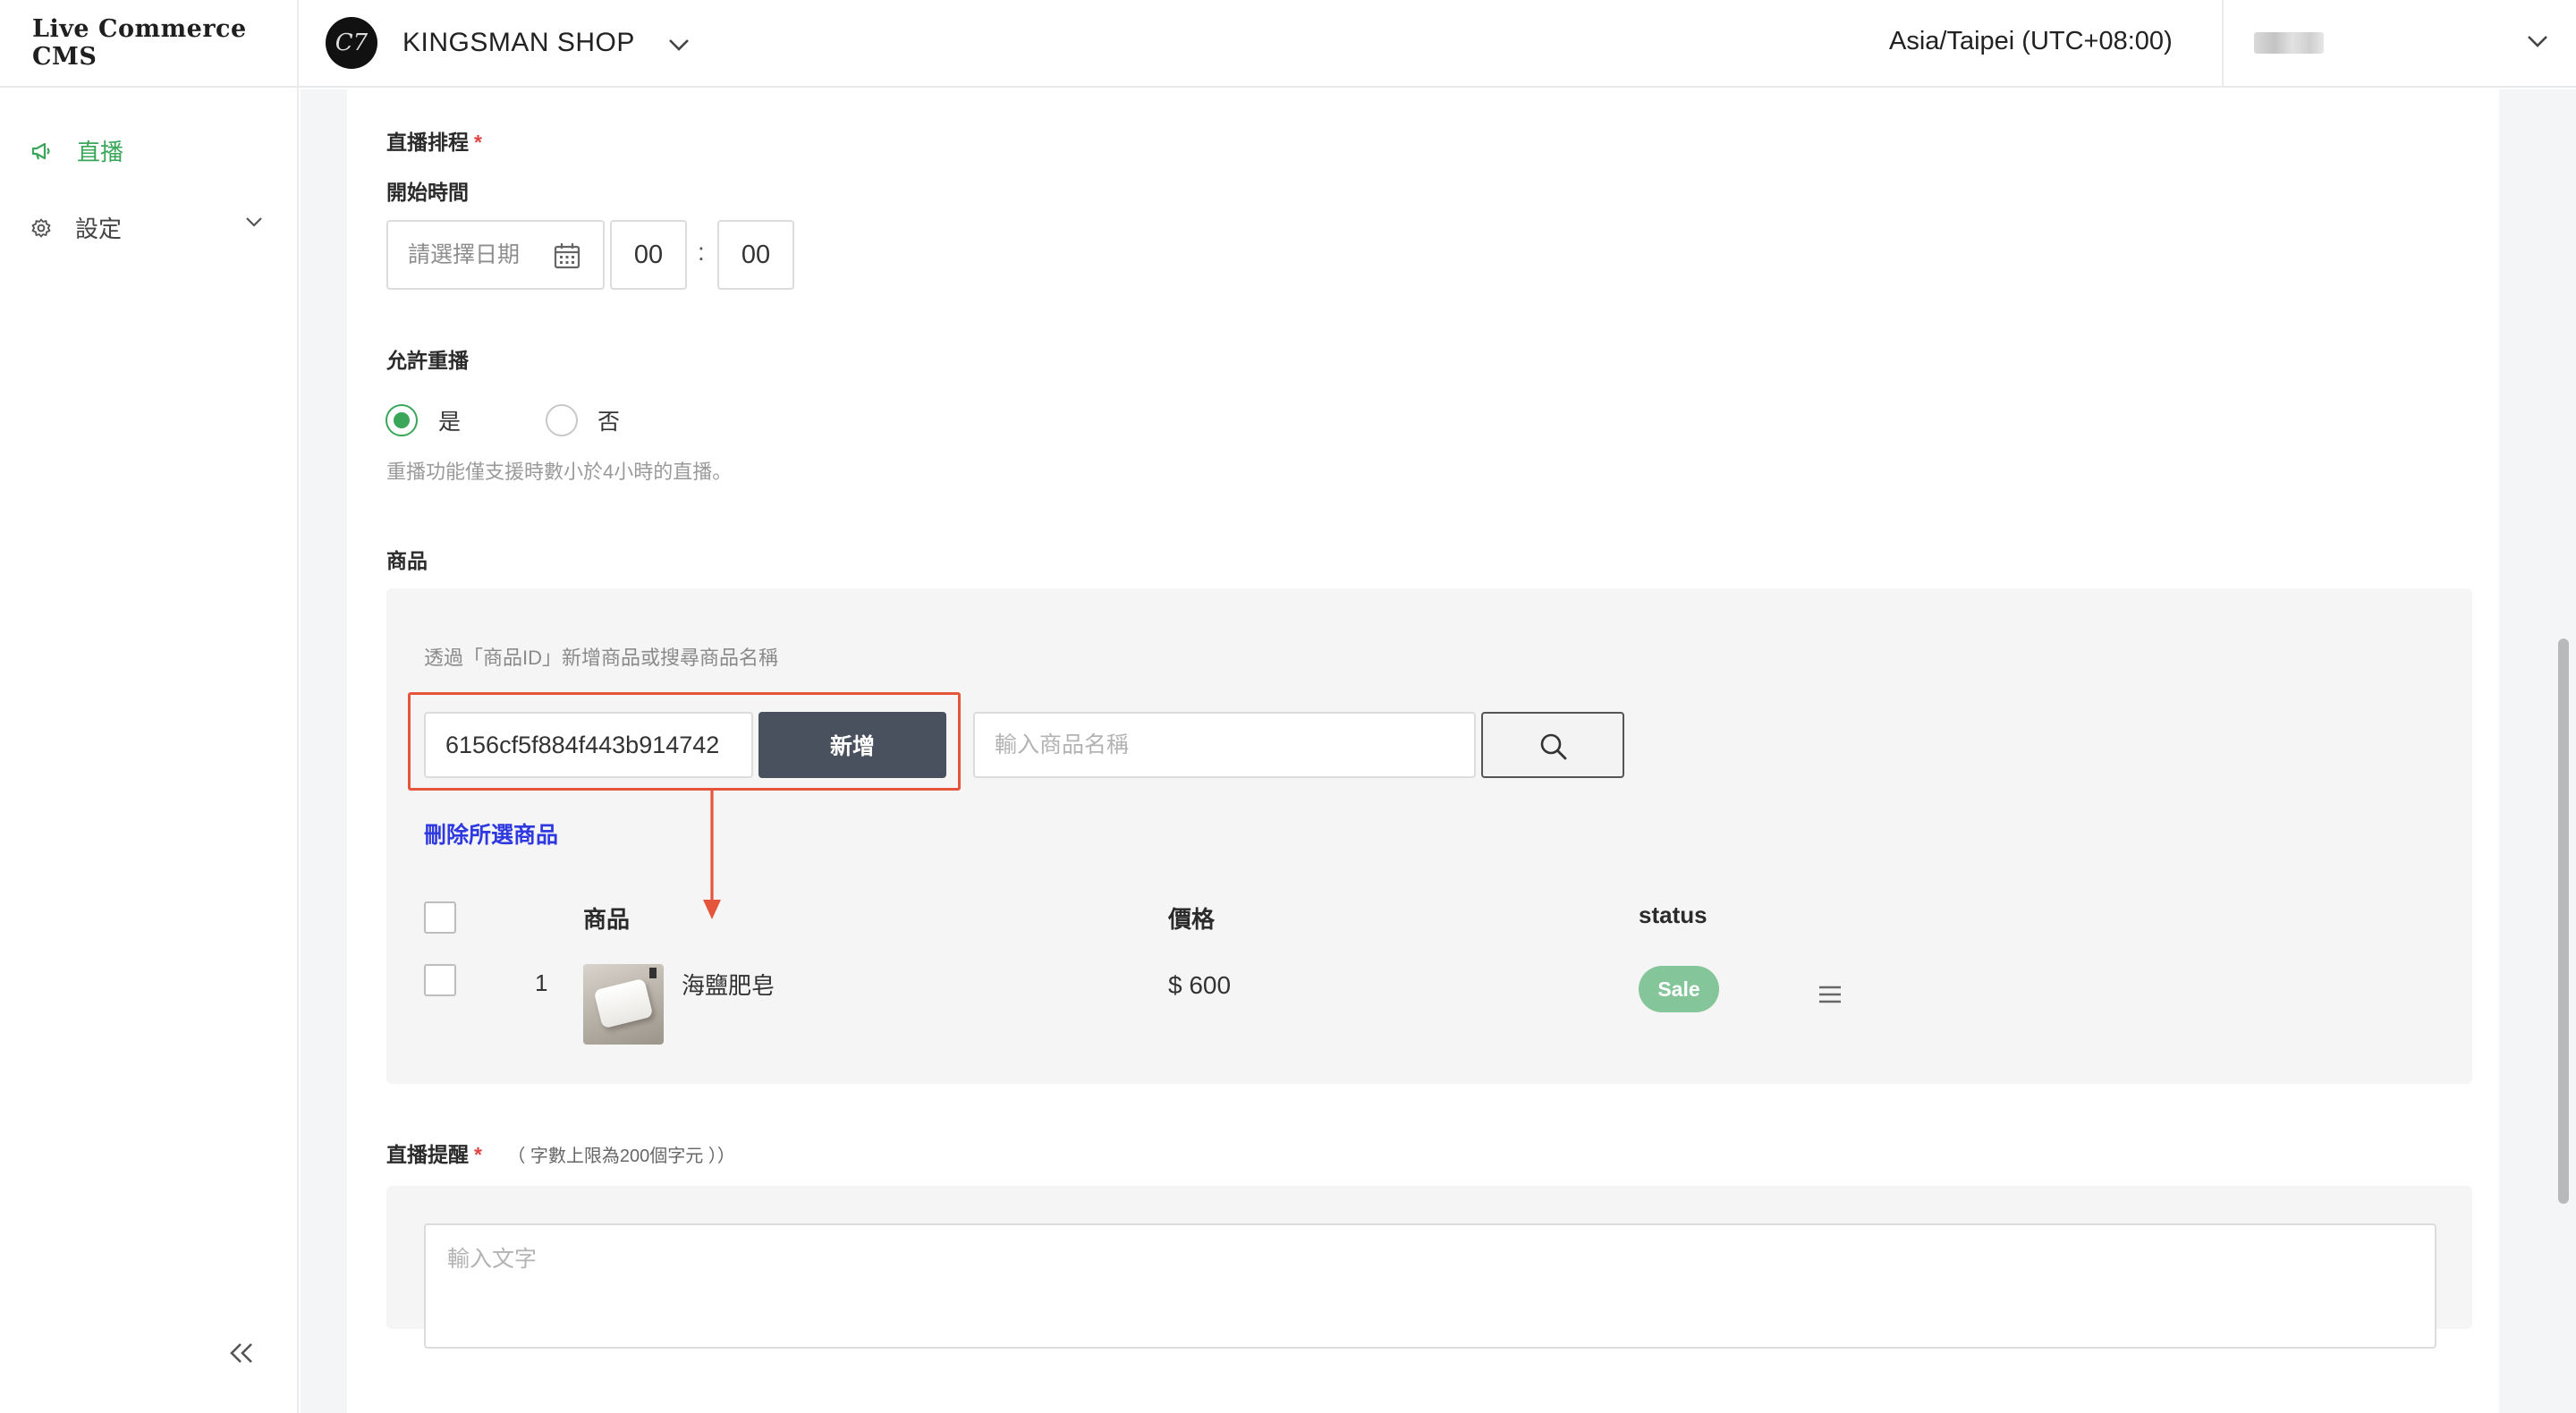 Image resolution: width=2576 pixels, height=1413 pixels. Describe the element at coordinates (755, 255) in the screenshot. I see `minute-input: 00` at that location.